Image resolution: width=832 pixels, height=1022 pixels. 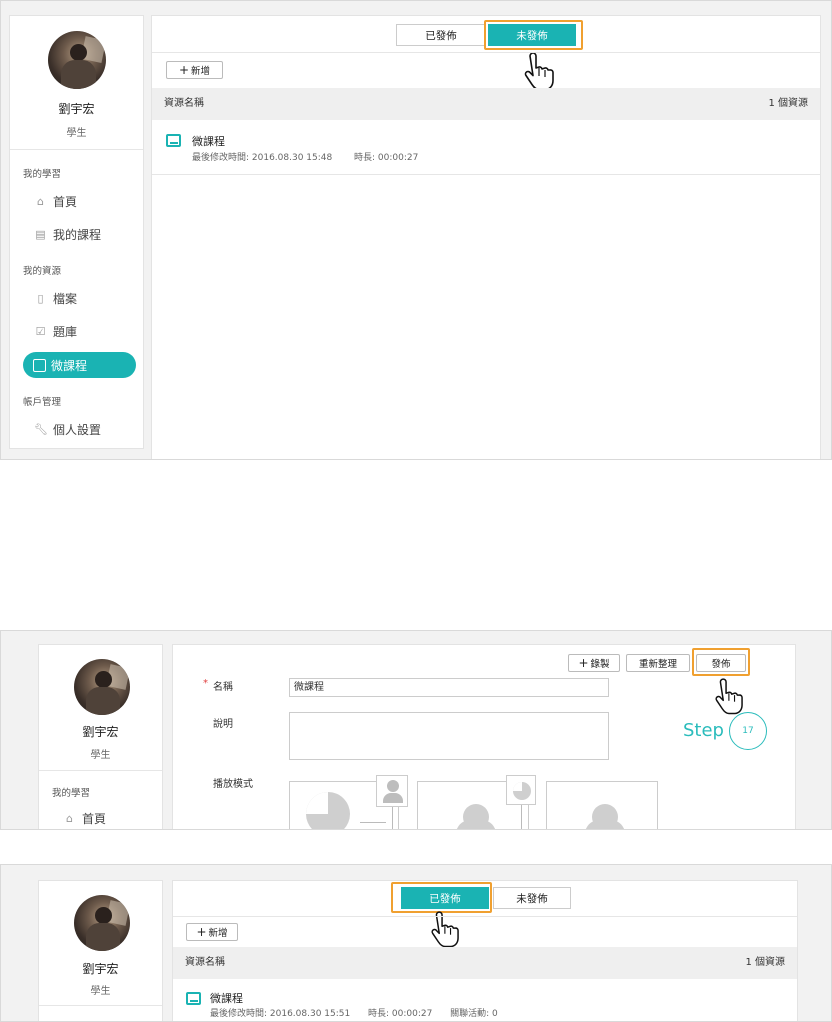 I want to click on quiz-icon: ☑, so click(x=40, y=331).